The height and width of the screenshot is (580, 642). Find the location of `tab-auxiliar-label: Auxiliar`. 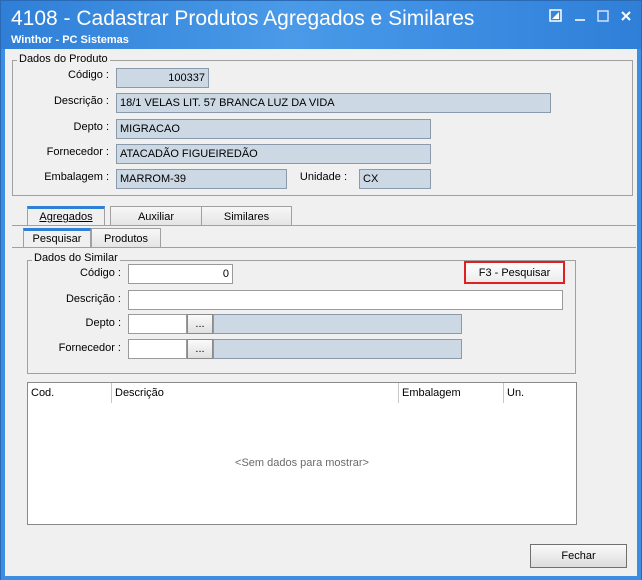

tab-auxiliar-label: Auxiliar is located at coordinates (156, 217).